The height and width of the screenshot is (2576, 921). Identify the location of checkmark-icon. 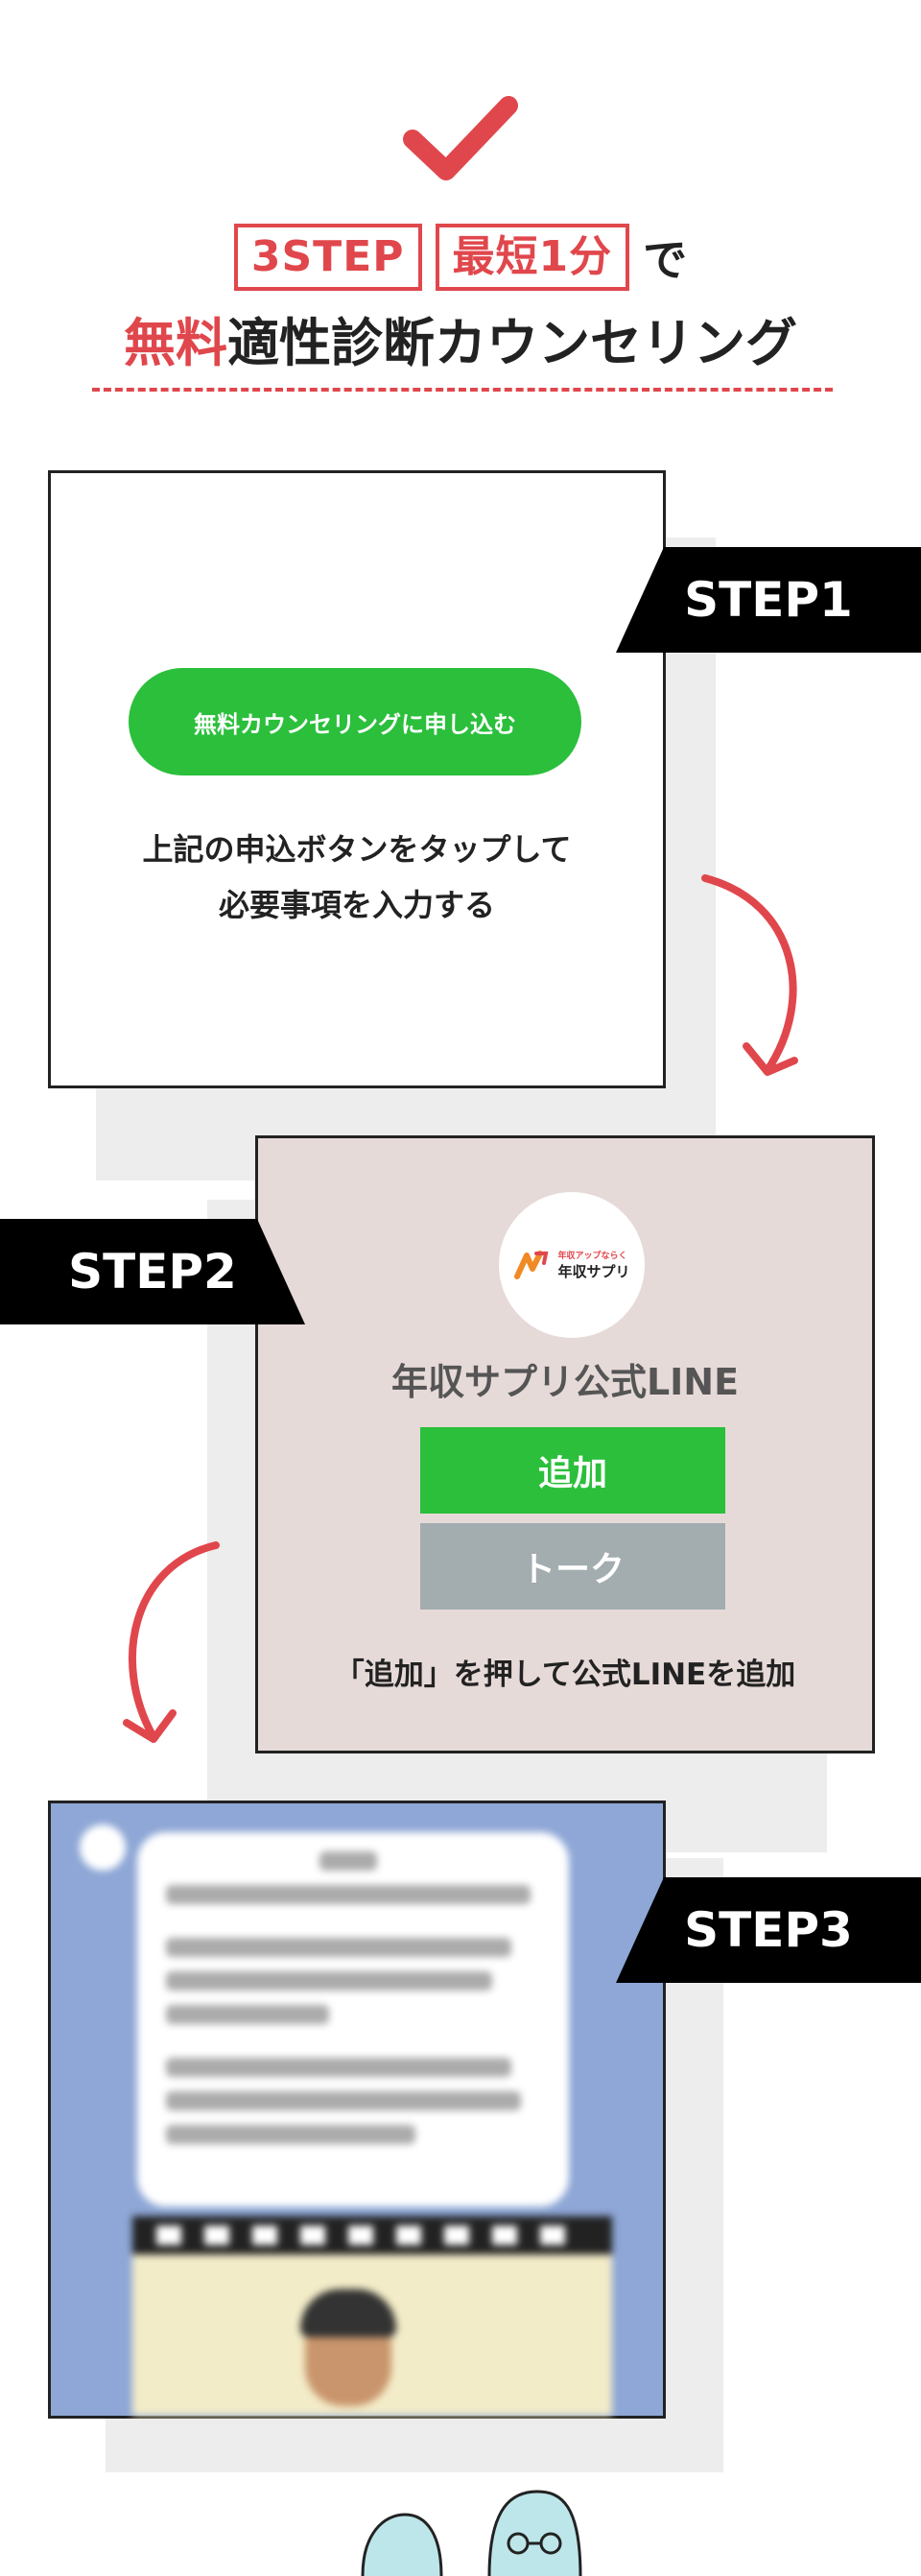
(460, 138).